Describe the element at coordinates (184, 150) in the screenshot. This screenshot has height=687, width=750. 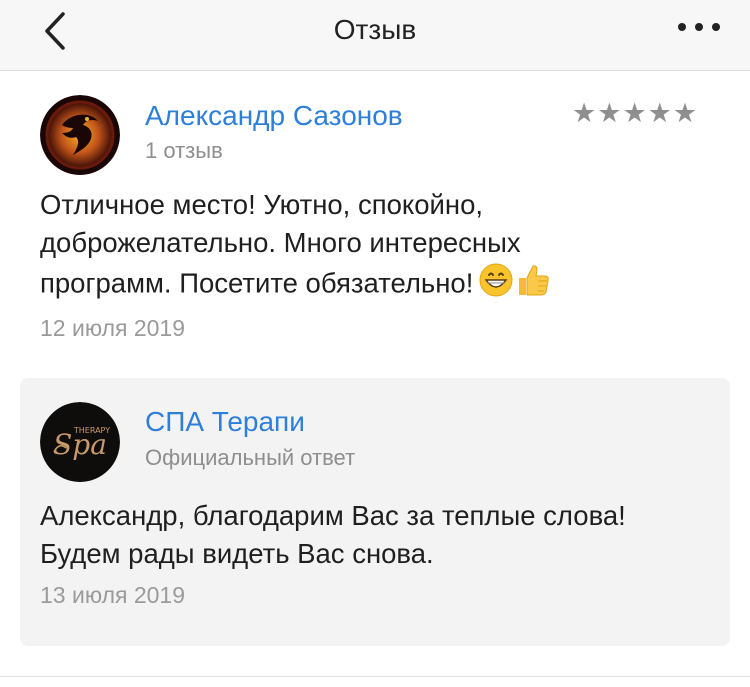
I see `author-review-count: 1 отзыв` at that location.